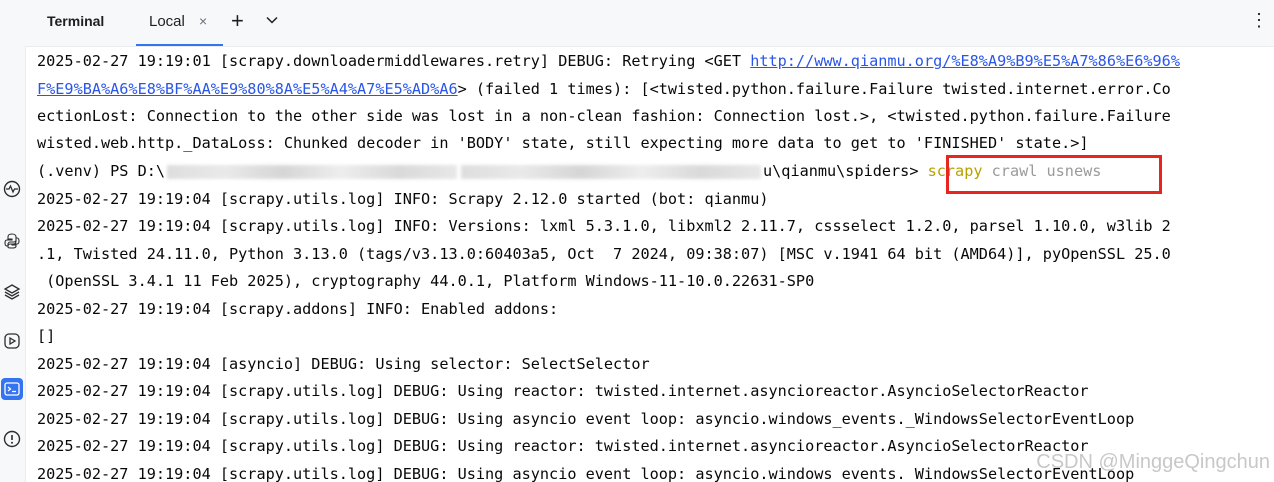  What do you see at coordinates (1054, 174) in the screenshot?
I see `command-highlight-box` at bounding box center [1054, 174].